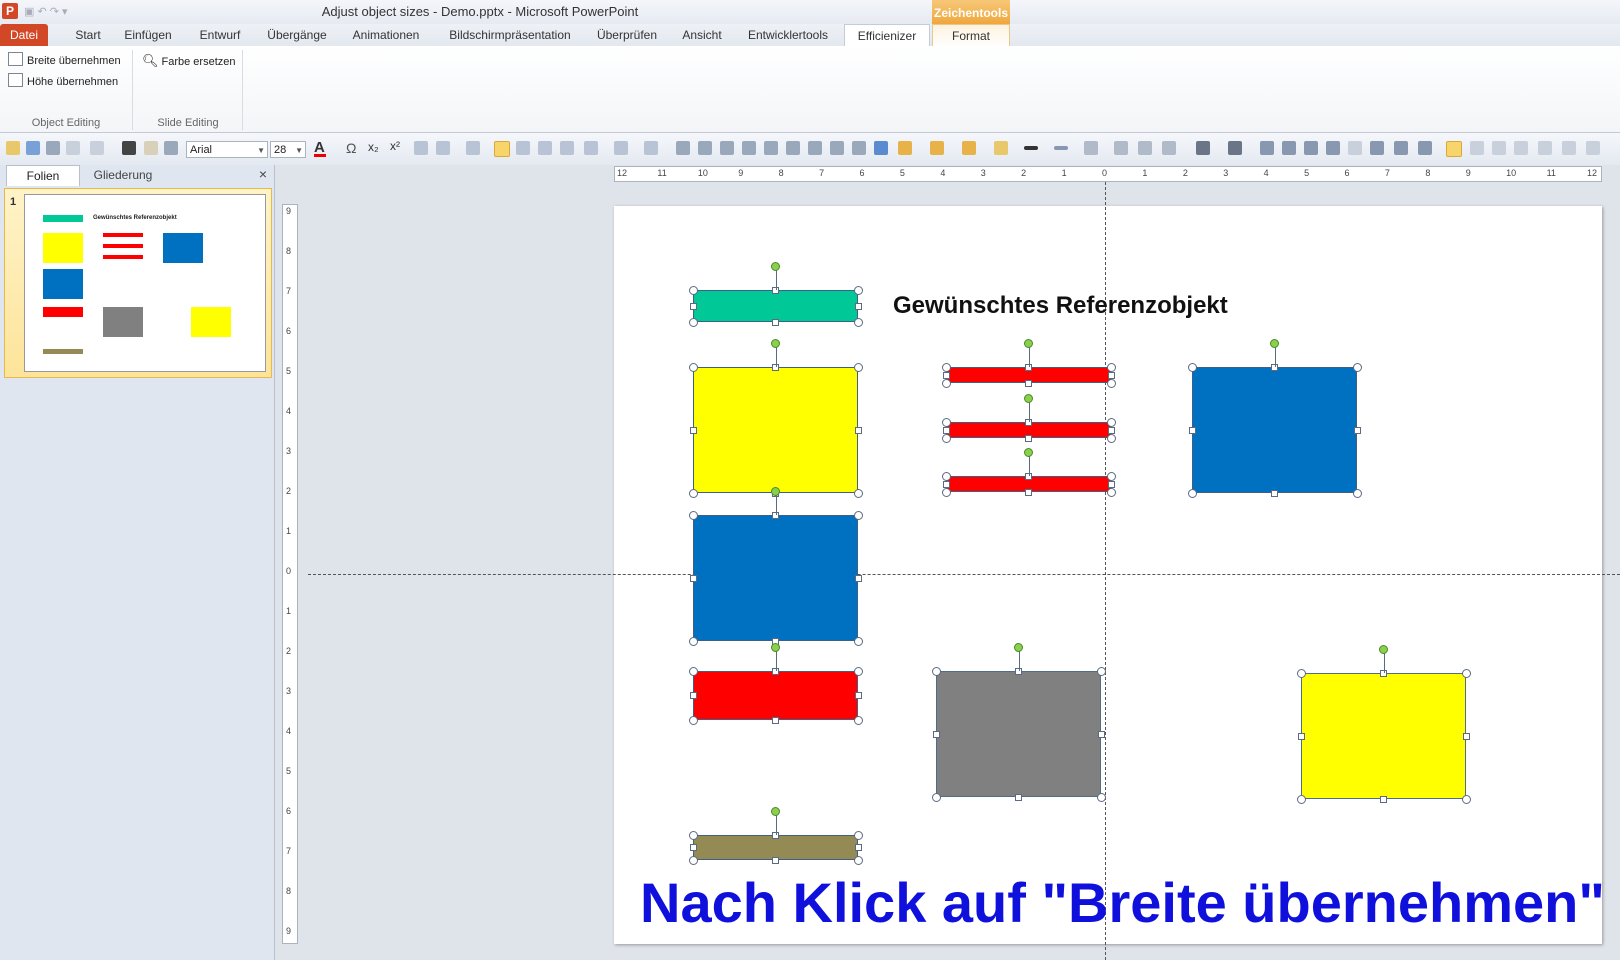  What do you see at coordinates (1521, 148) in the screenshot?
I see `guides-icon` at bounding box center [1521, 148].